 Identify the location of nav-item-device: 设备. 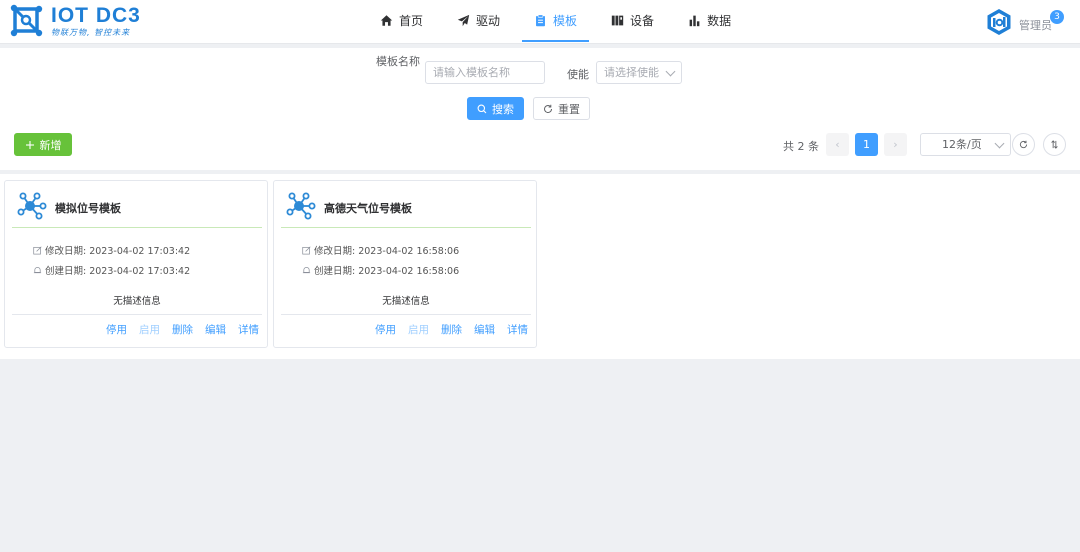
(632, 20).